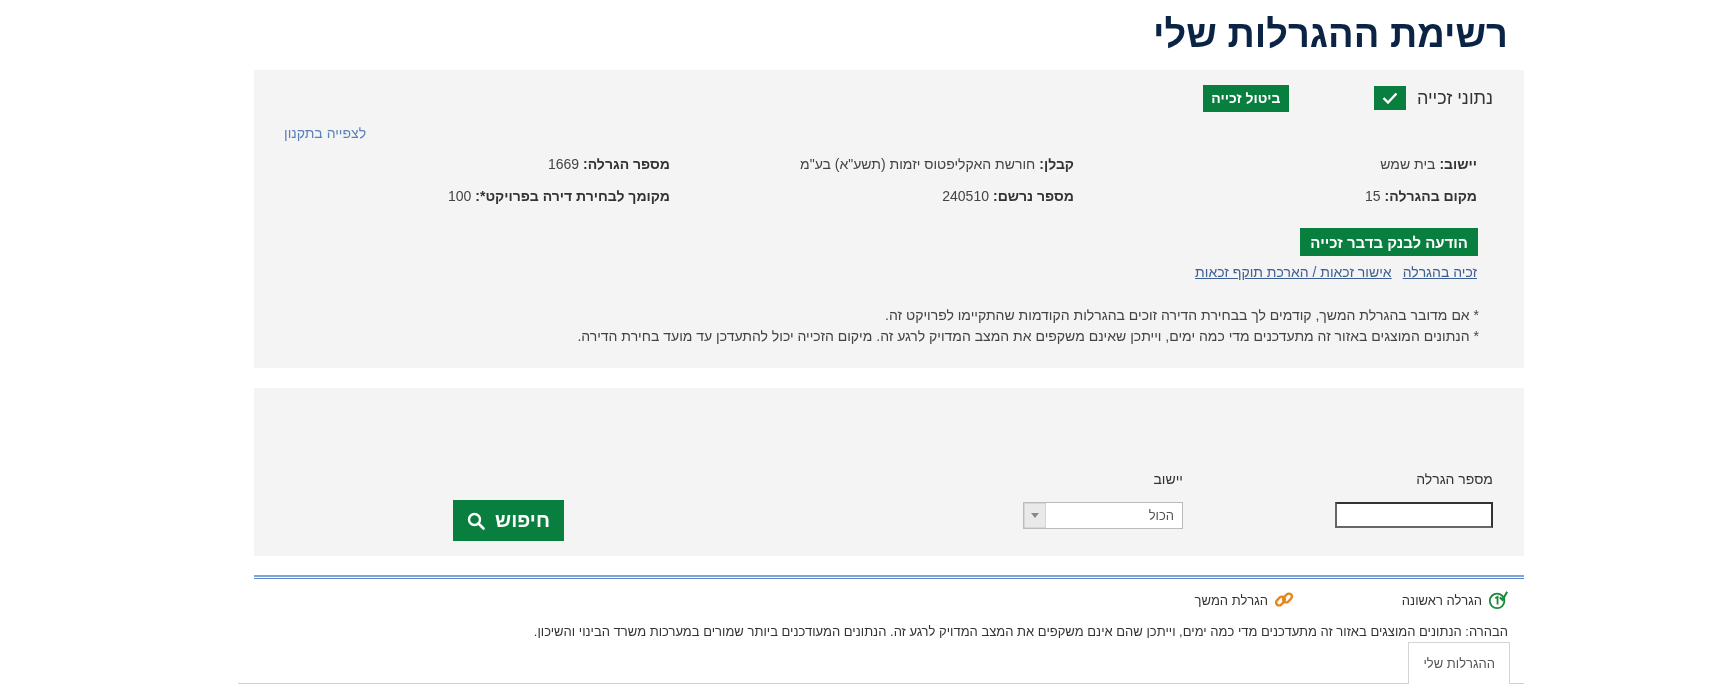 This screenshot has width=1731, height=691. Describe the element at coordinates (1103, 515) in the screenshot. I see `settlement-dropdown: הכול` at that location.